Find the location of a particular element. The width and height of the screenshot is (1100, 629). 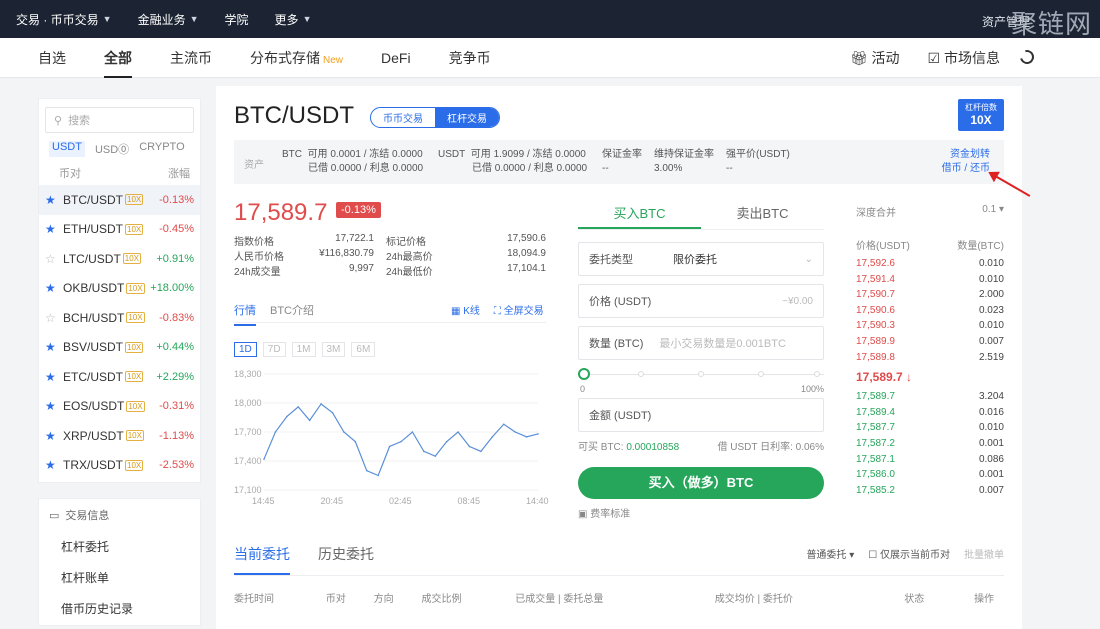

nav-trade: 交易 · 币币交易 ▼ is located at coordinates (64, 19).